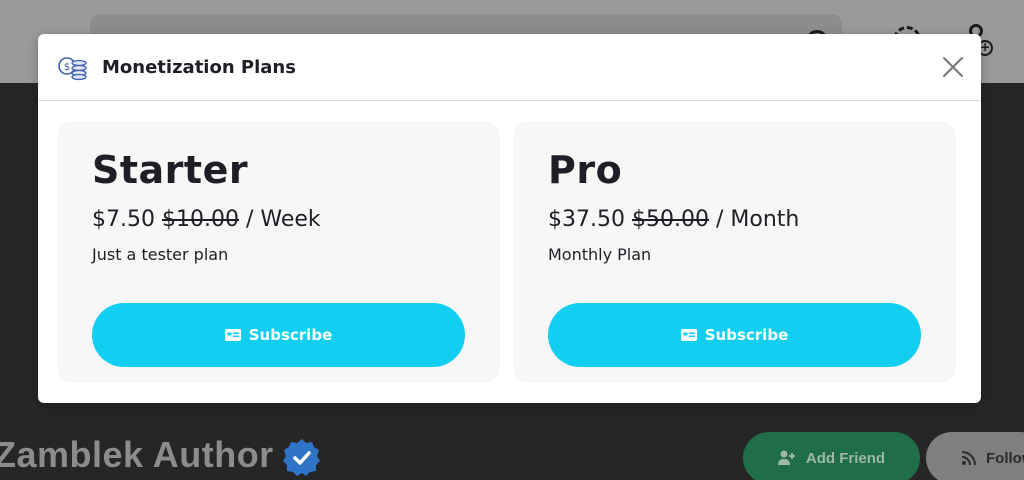 The width and height of the screenshot is (1024, 480). I want to click on plan-name: Pro, so click(585, 170).